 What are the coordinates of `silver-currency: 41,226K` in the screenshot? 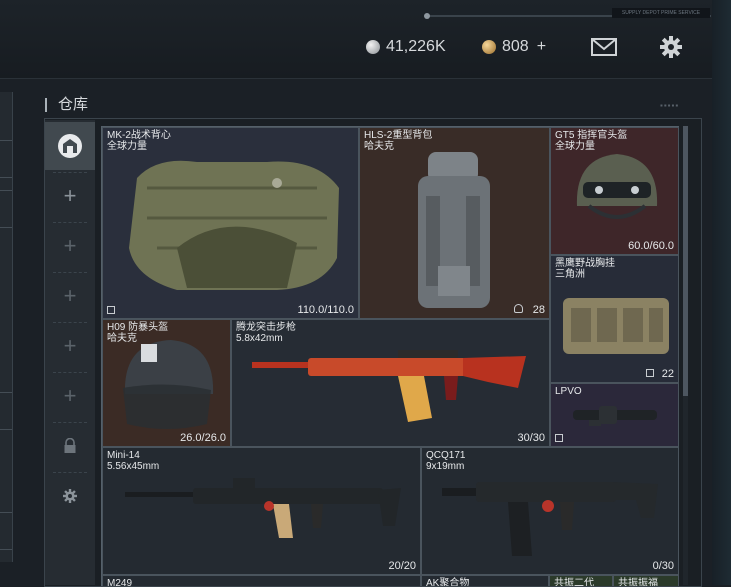 It's located at (406, 47).